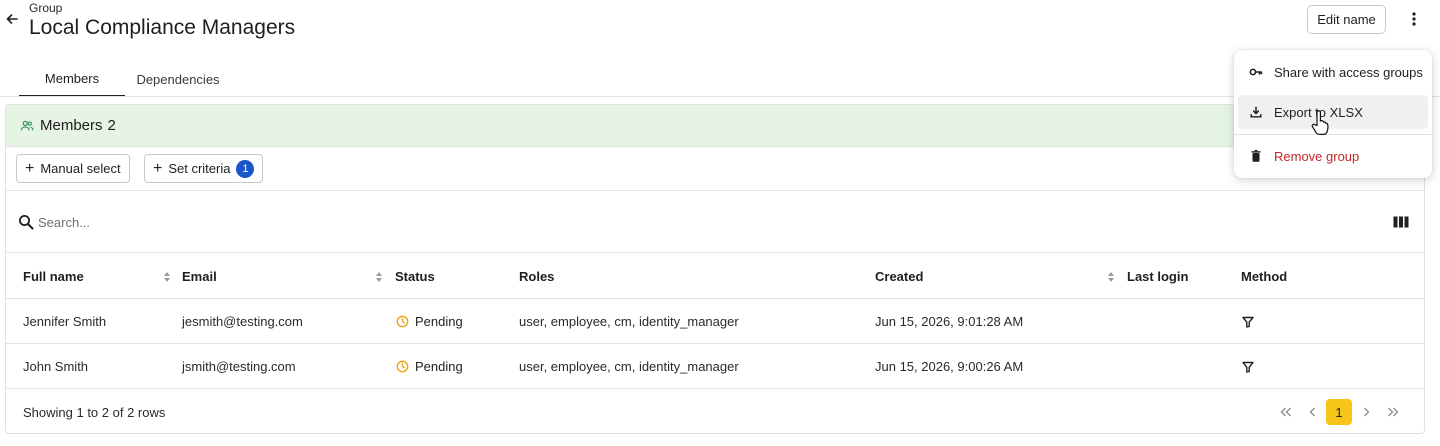 This screenshot has width=1440, height=446. I want to click on search-bar, so click(715, 222).